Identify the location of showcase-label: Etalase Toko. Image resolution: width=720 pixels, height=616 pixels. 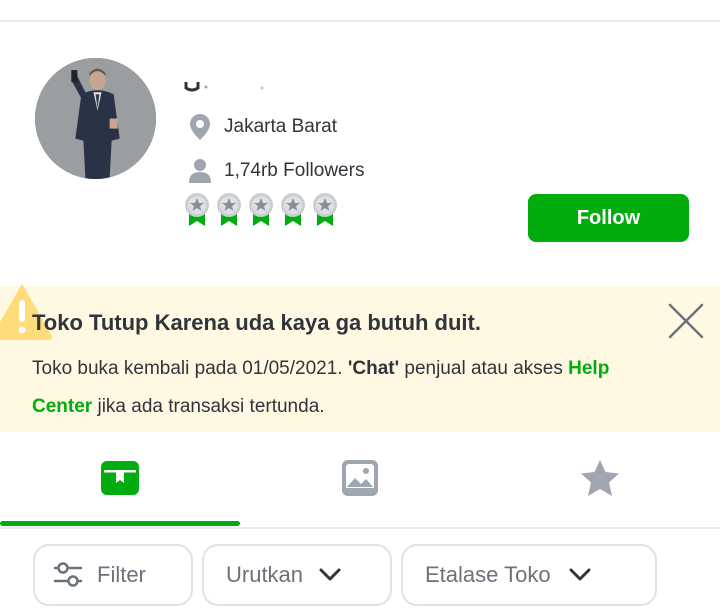
(488, 574).